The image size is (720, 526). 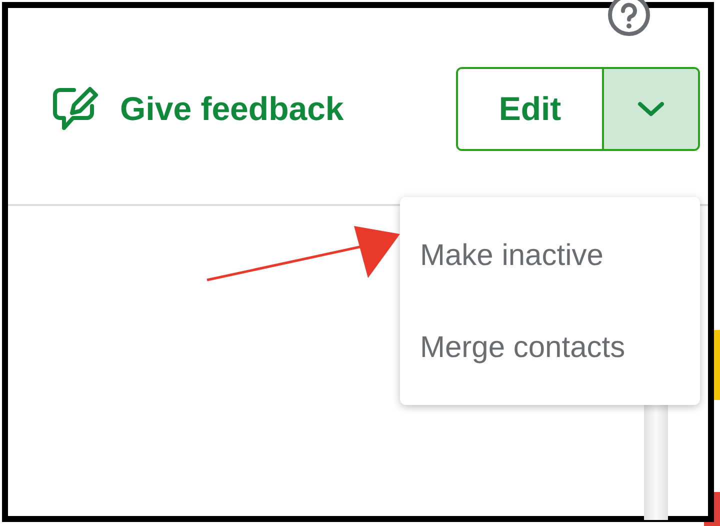 I want to click on more-actions-button, so click(x=651, y=109).